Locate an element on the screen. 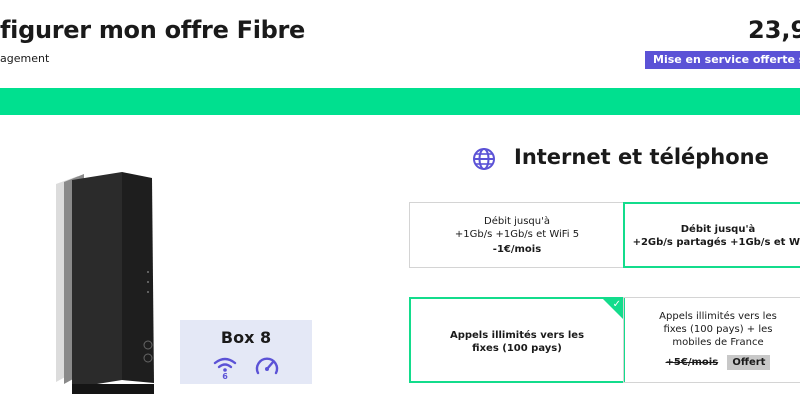 This screenshot has width=800, height=403. router-image is located at coordinates (105, 283).